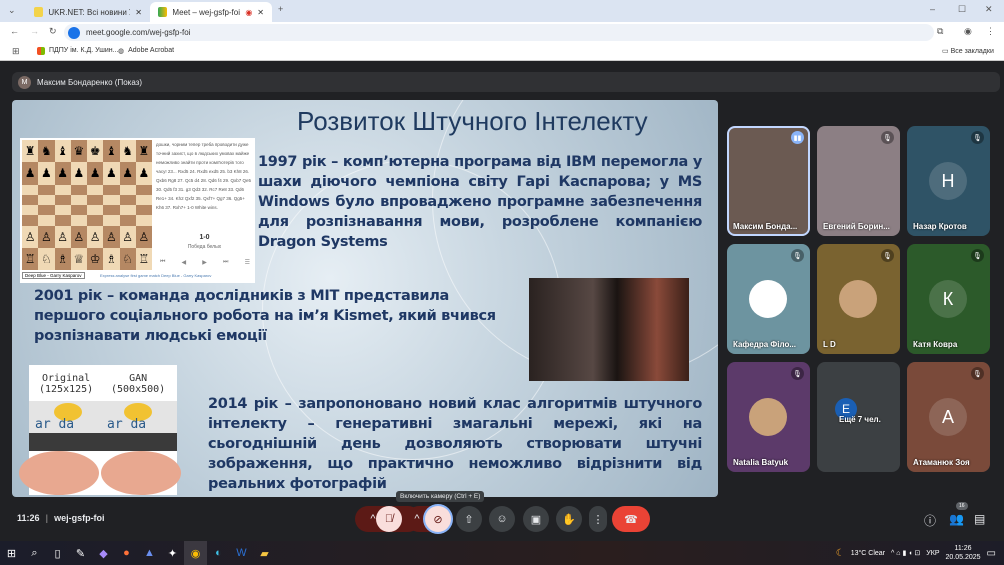 The height and width of the screenshot is (565, 1004). What do you see at coordinates (858, 181) in the screenshot?
I see `participant-tile: Евгений Борин... 🎙` at bounding box center [858, 181].